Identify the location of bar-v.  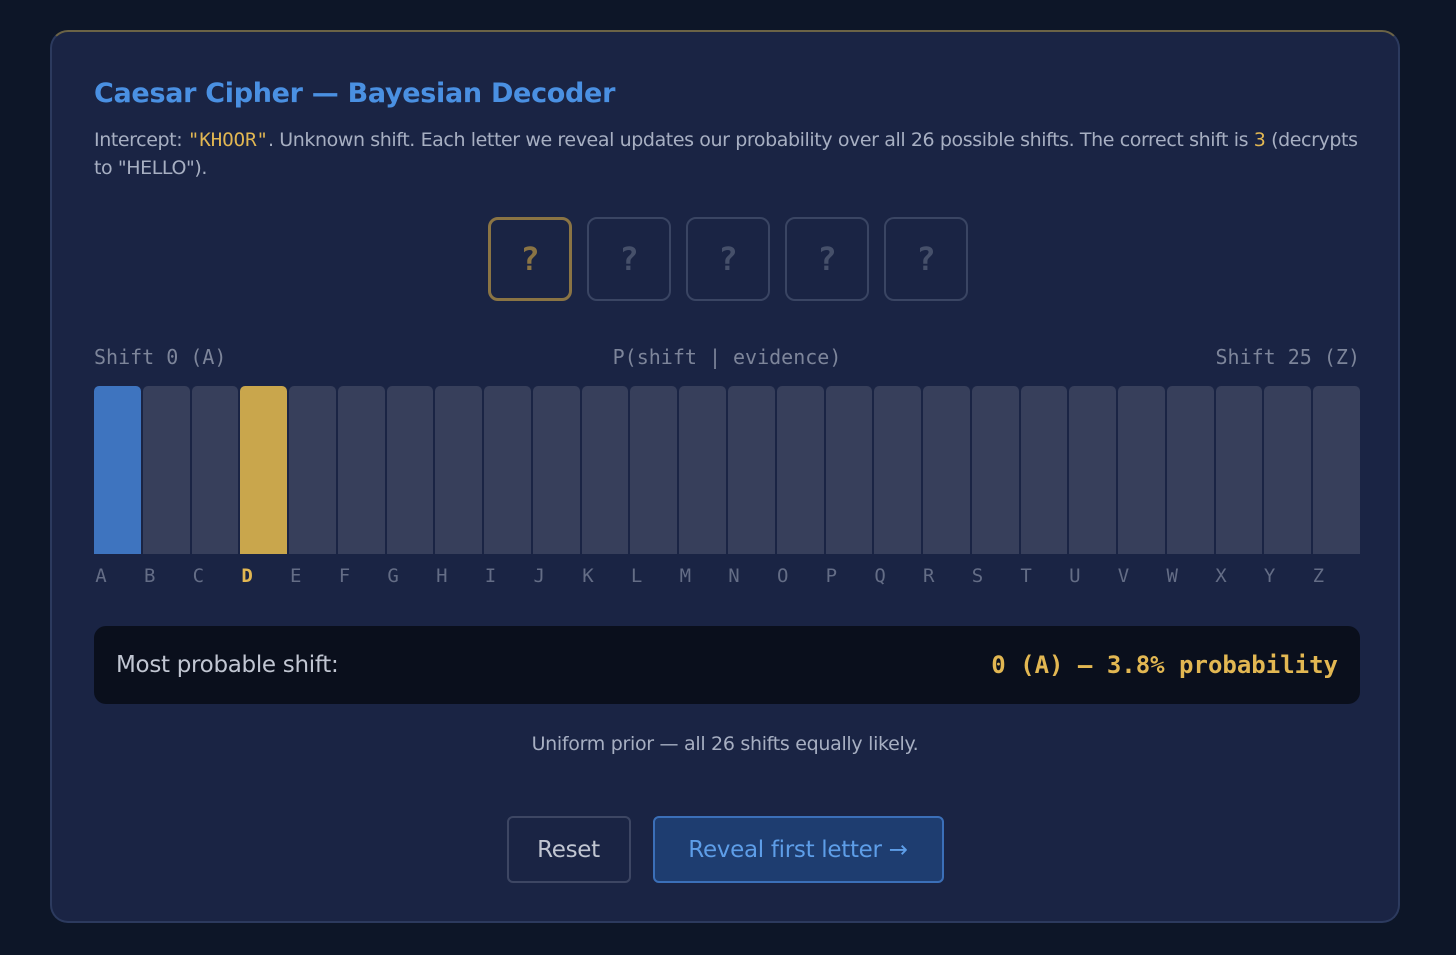
(1141, 470).